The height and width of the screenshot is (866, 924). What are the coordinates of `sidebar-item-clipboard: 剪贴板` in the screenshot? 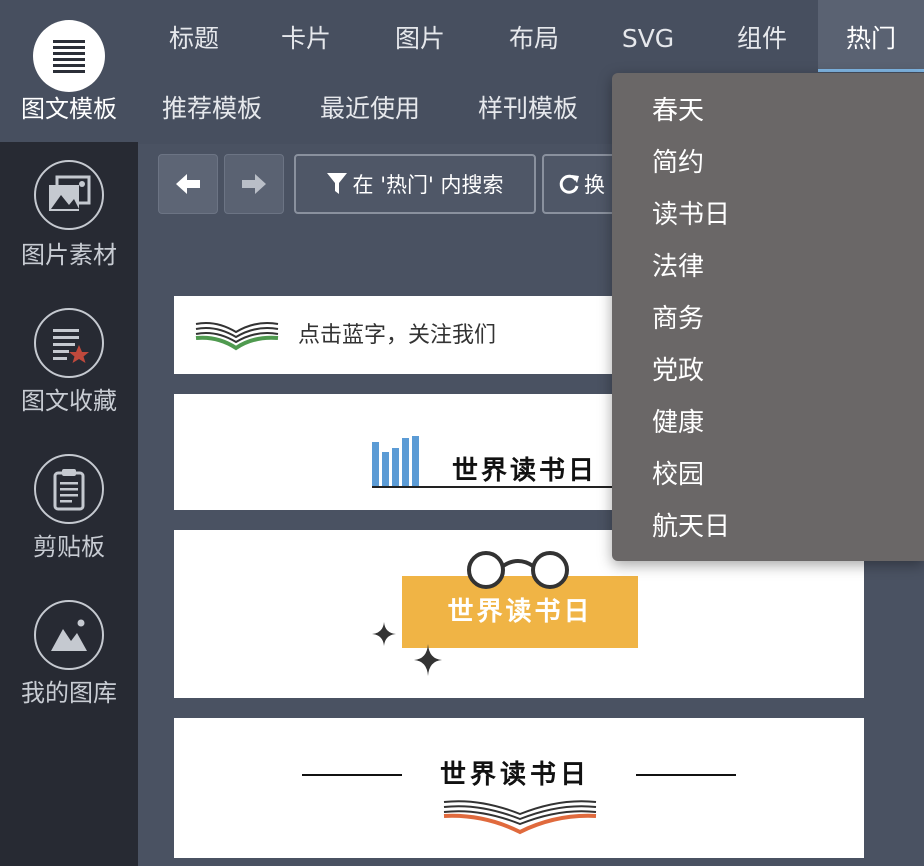 It's located at (69, 511).